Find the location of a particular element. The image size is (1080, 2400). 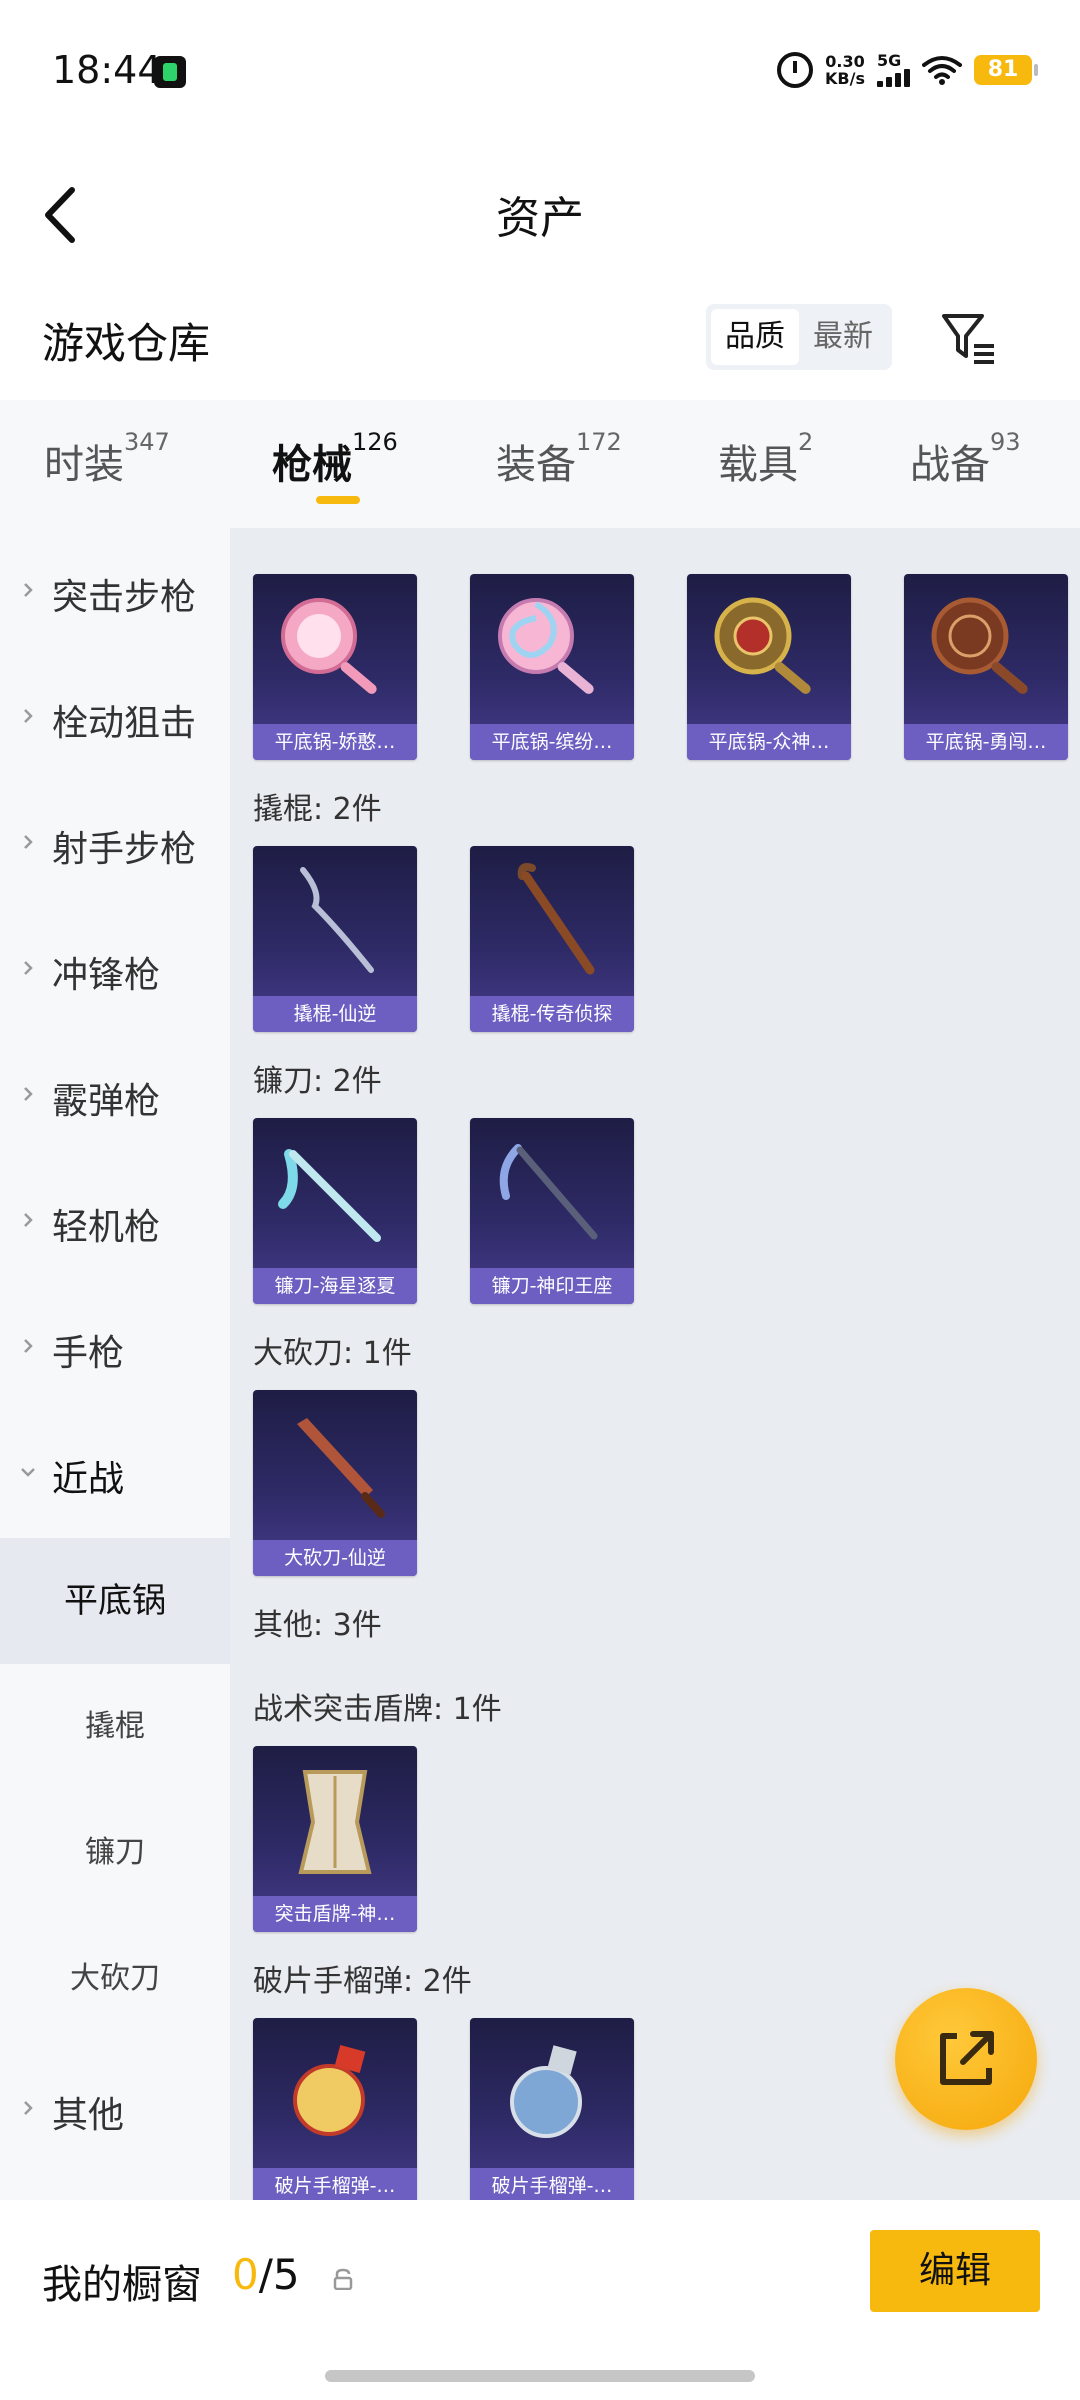

edit-button: 编辑 is located at coordinates (955, 2271).